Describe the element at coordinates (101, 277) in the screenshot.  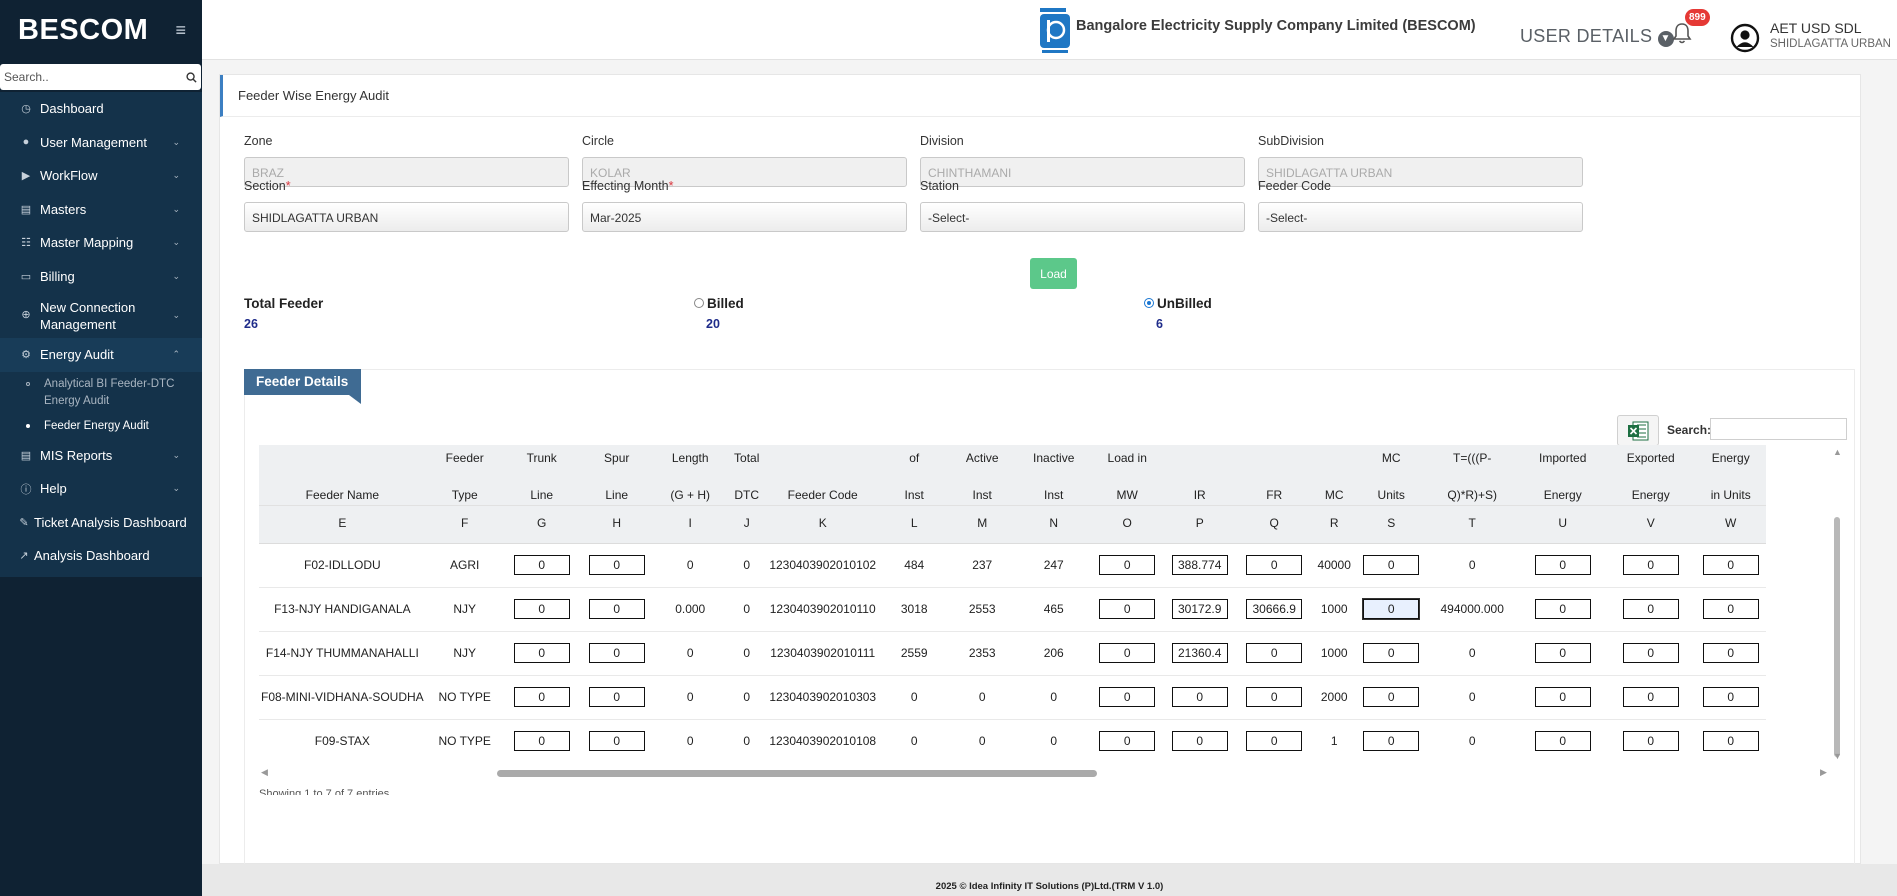
I see `sidebar-item-billing: ▭ Billing ⌄` at that location.